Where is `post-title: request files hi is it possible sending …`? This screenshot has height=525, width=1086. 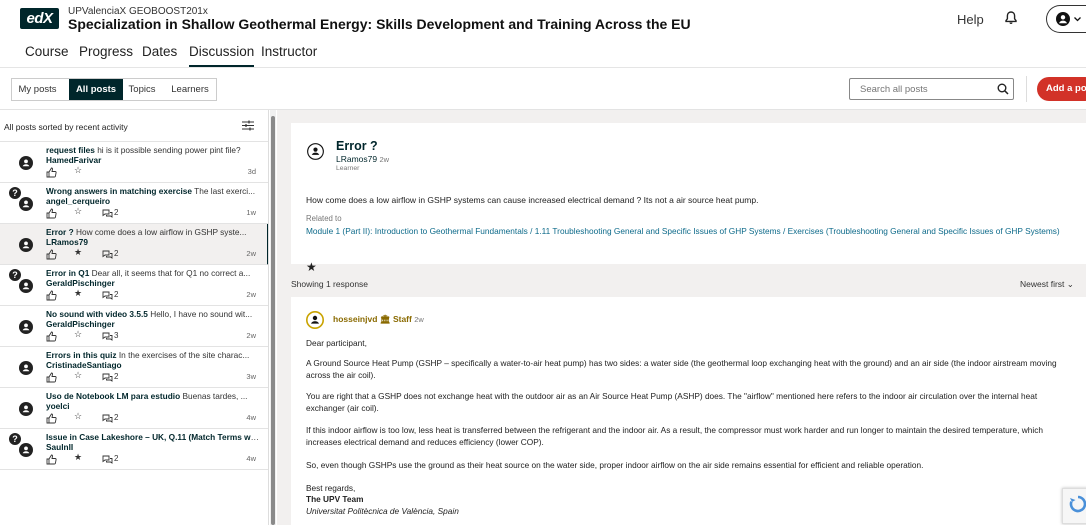
post-title: request files hi is it possible sending … is located at coordinates (143, 150).